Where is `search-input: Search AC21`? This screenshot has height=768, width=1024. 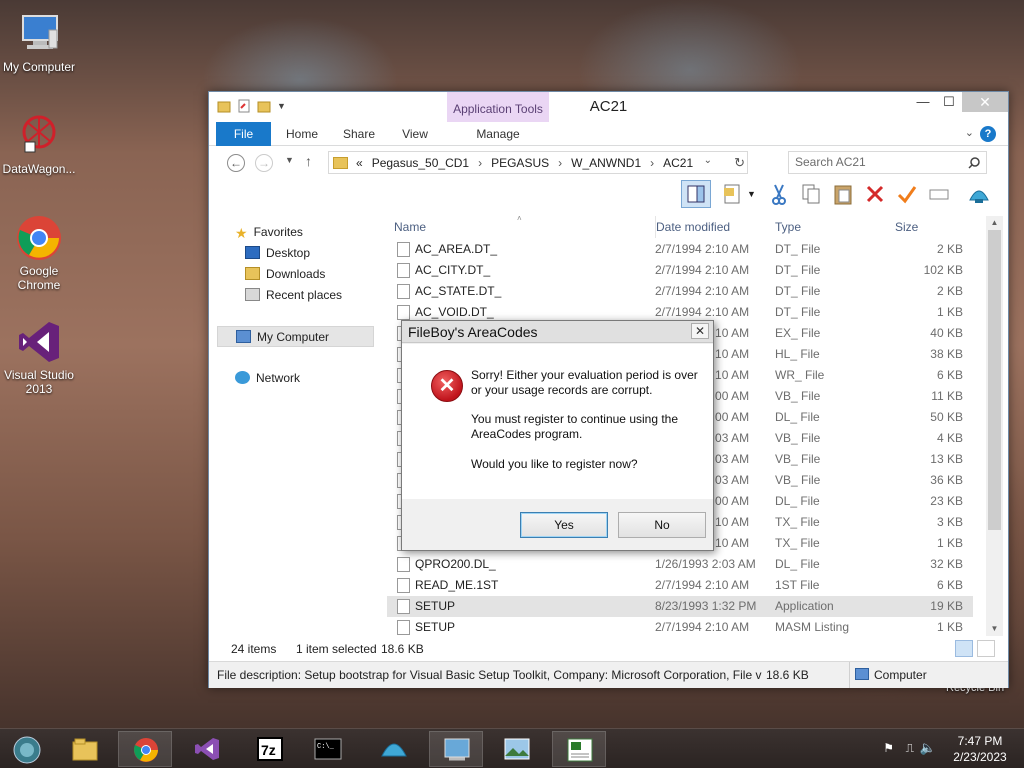 search-input: Search AC21 is located at coordinates (887, 162).